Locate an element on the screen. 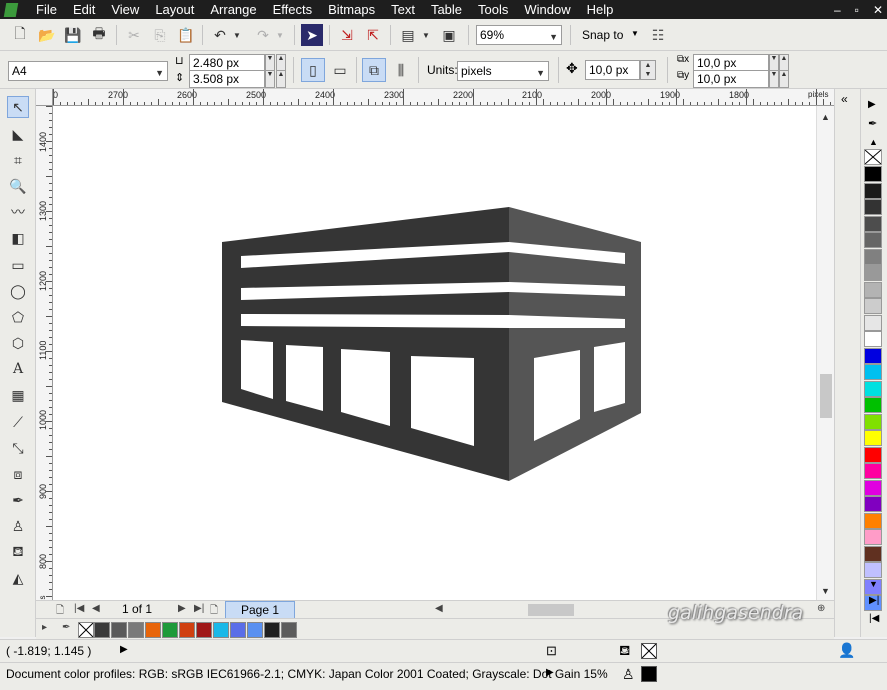 The width and height of the screenshot is (887, 690). vertical-ruler: 1400 1300 1200 1100 1000 900 800 pixels is located at coordinates (44, 353).